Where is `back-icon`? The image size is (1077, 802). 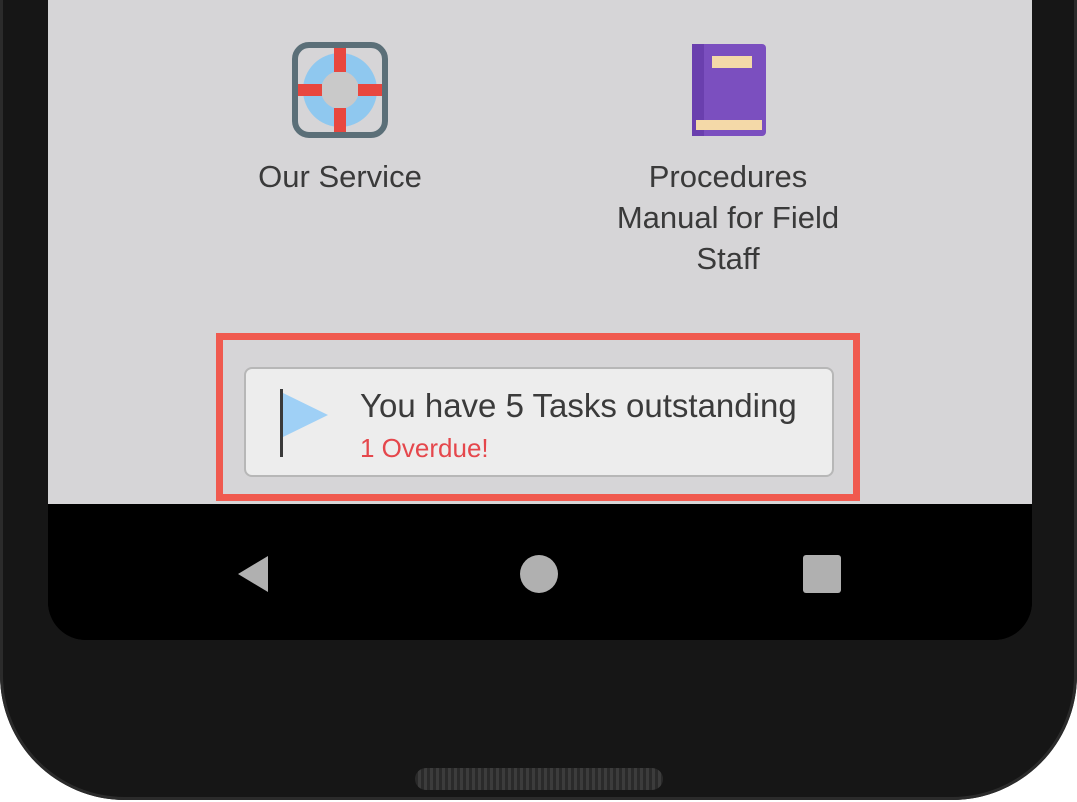 back-icon is located at coordinates (254, 574).